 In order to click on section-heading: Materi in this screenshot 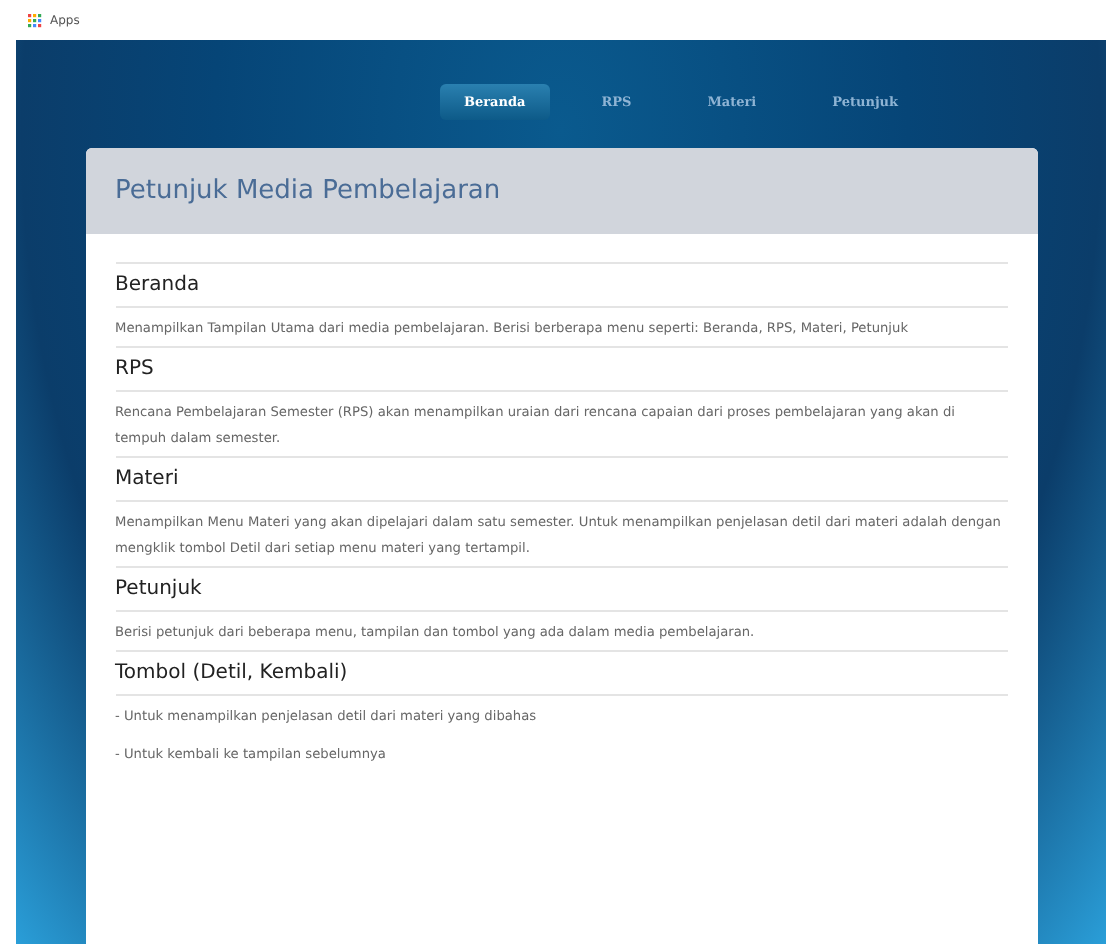, I will do `click(561, 479)`.